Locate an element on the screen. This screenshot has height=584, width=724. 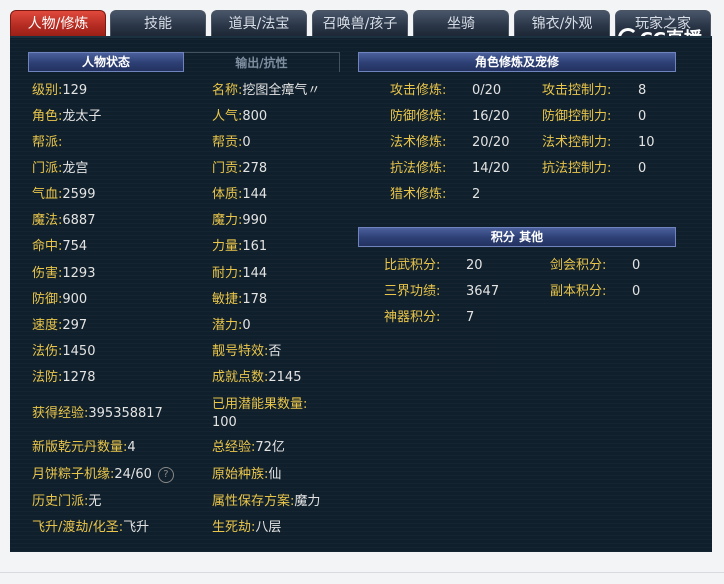
stat-row: 人气:800 is located at coordinates (240, 116).